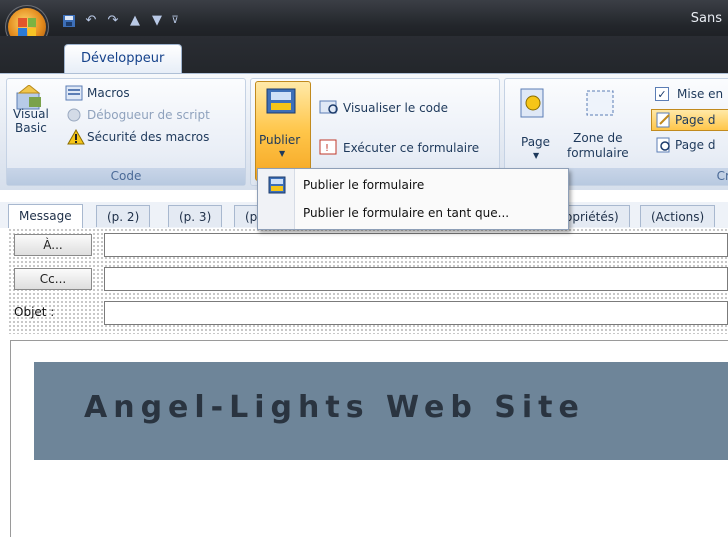 This screenshot has height=537, width=728. Describe the element at coordinates (108, 93) in the screenshot. I see `macros-button: Macros` at that location.